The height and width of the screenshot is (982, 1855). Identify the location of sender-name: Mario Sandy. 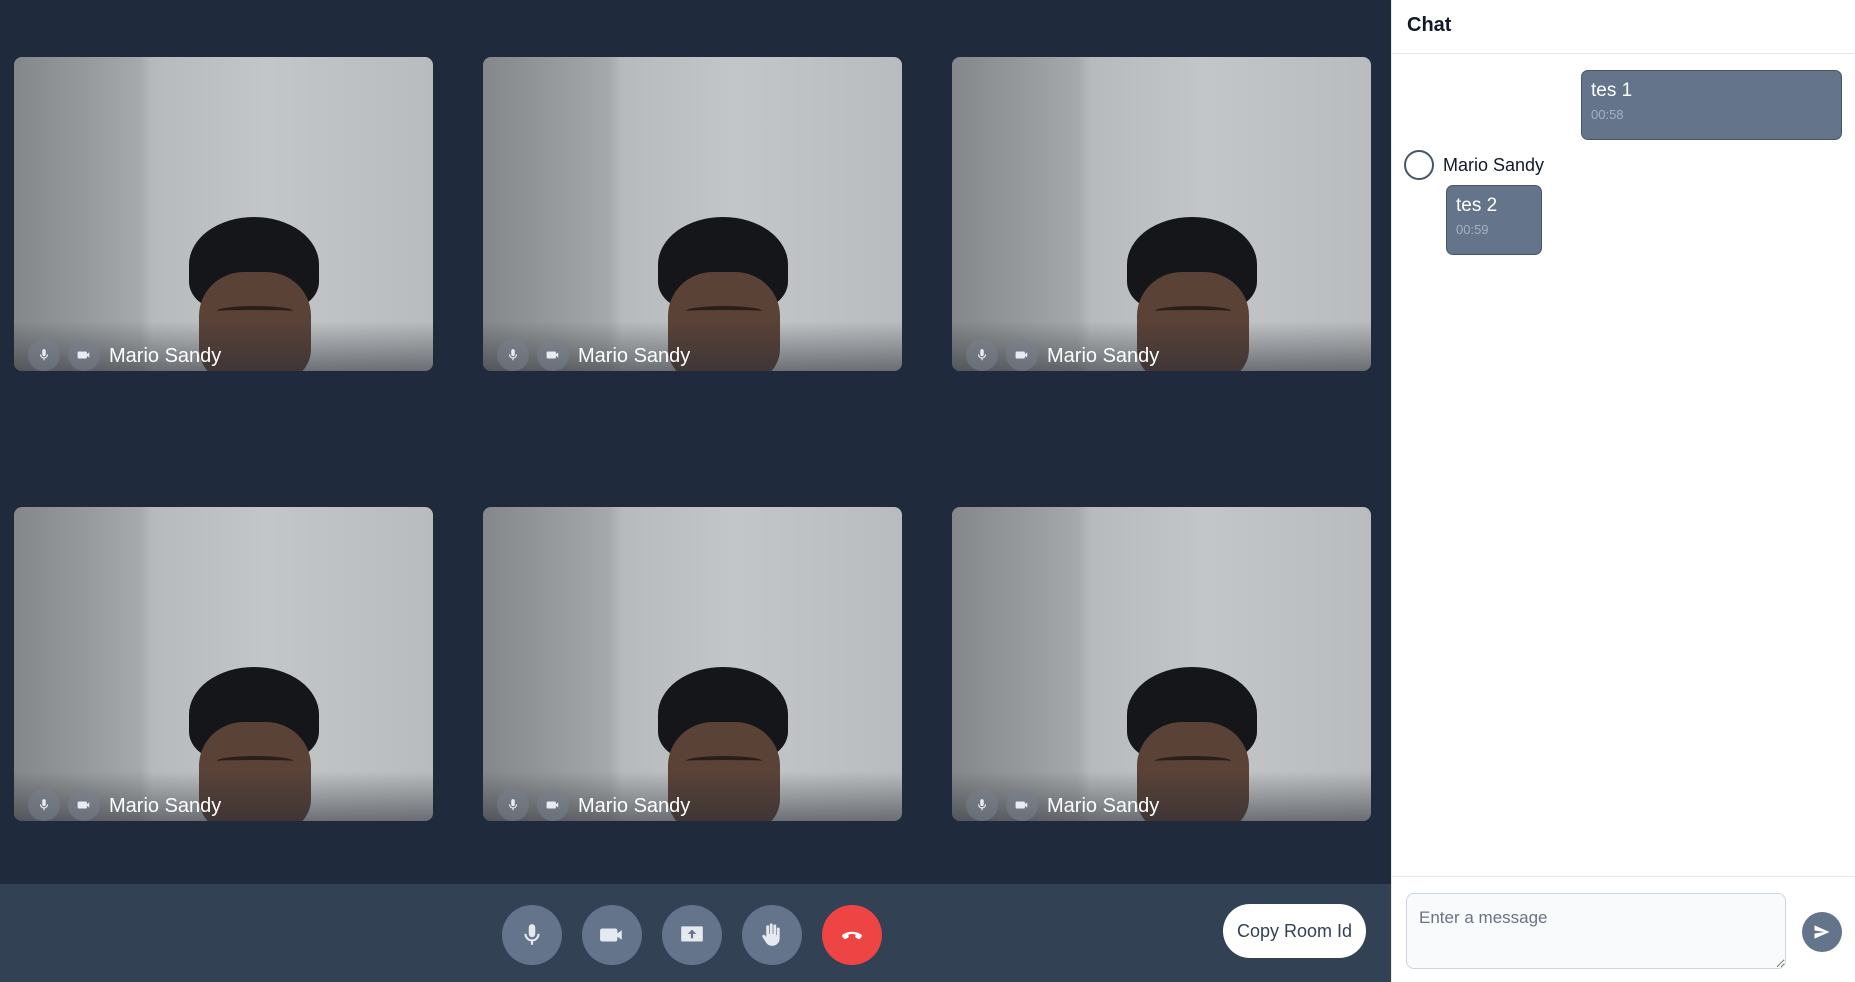
(1494, 164).